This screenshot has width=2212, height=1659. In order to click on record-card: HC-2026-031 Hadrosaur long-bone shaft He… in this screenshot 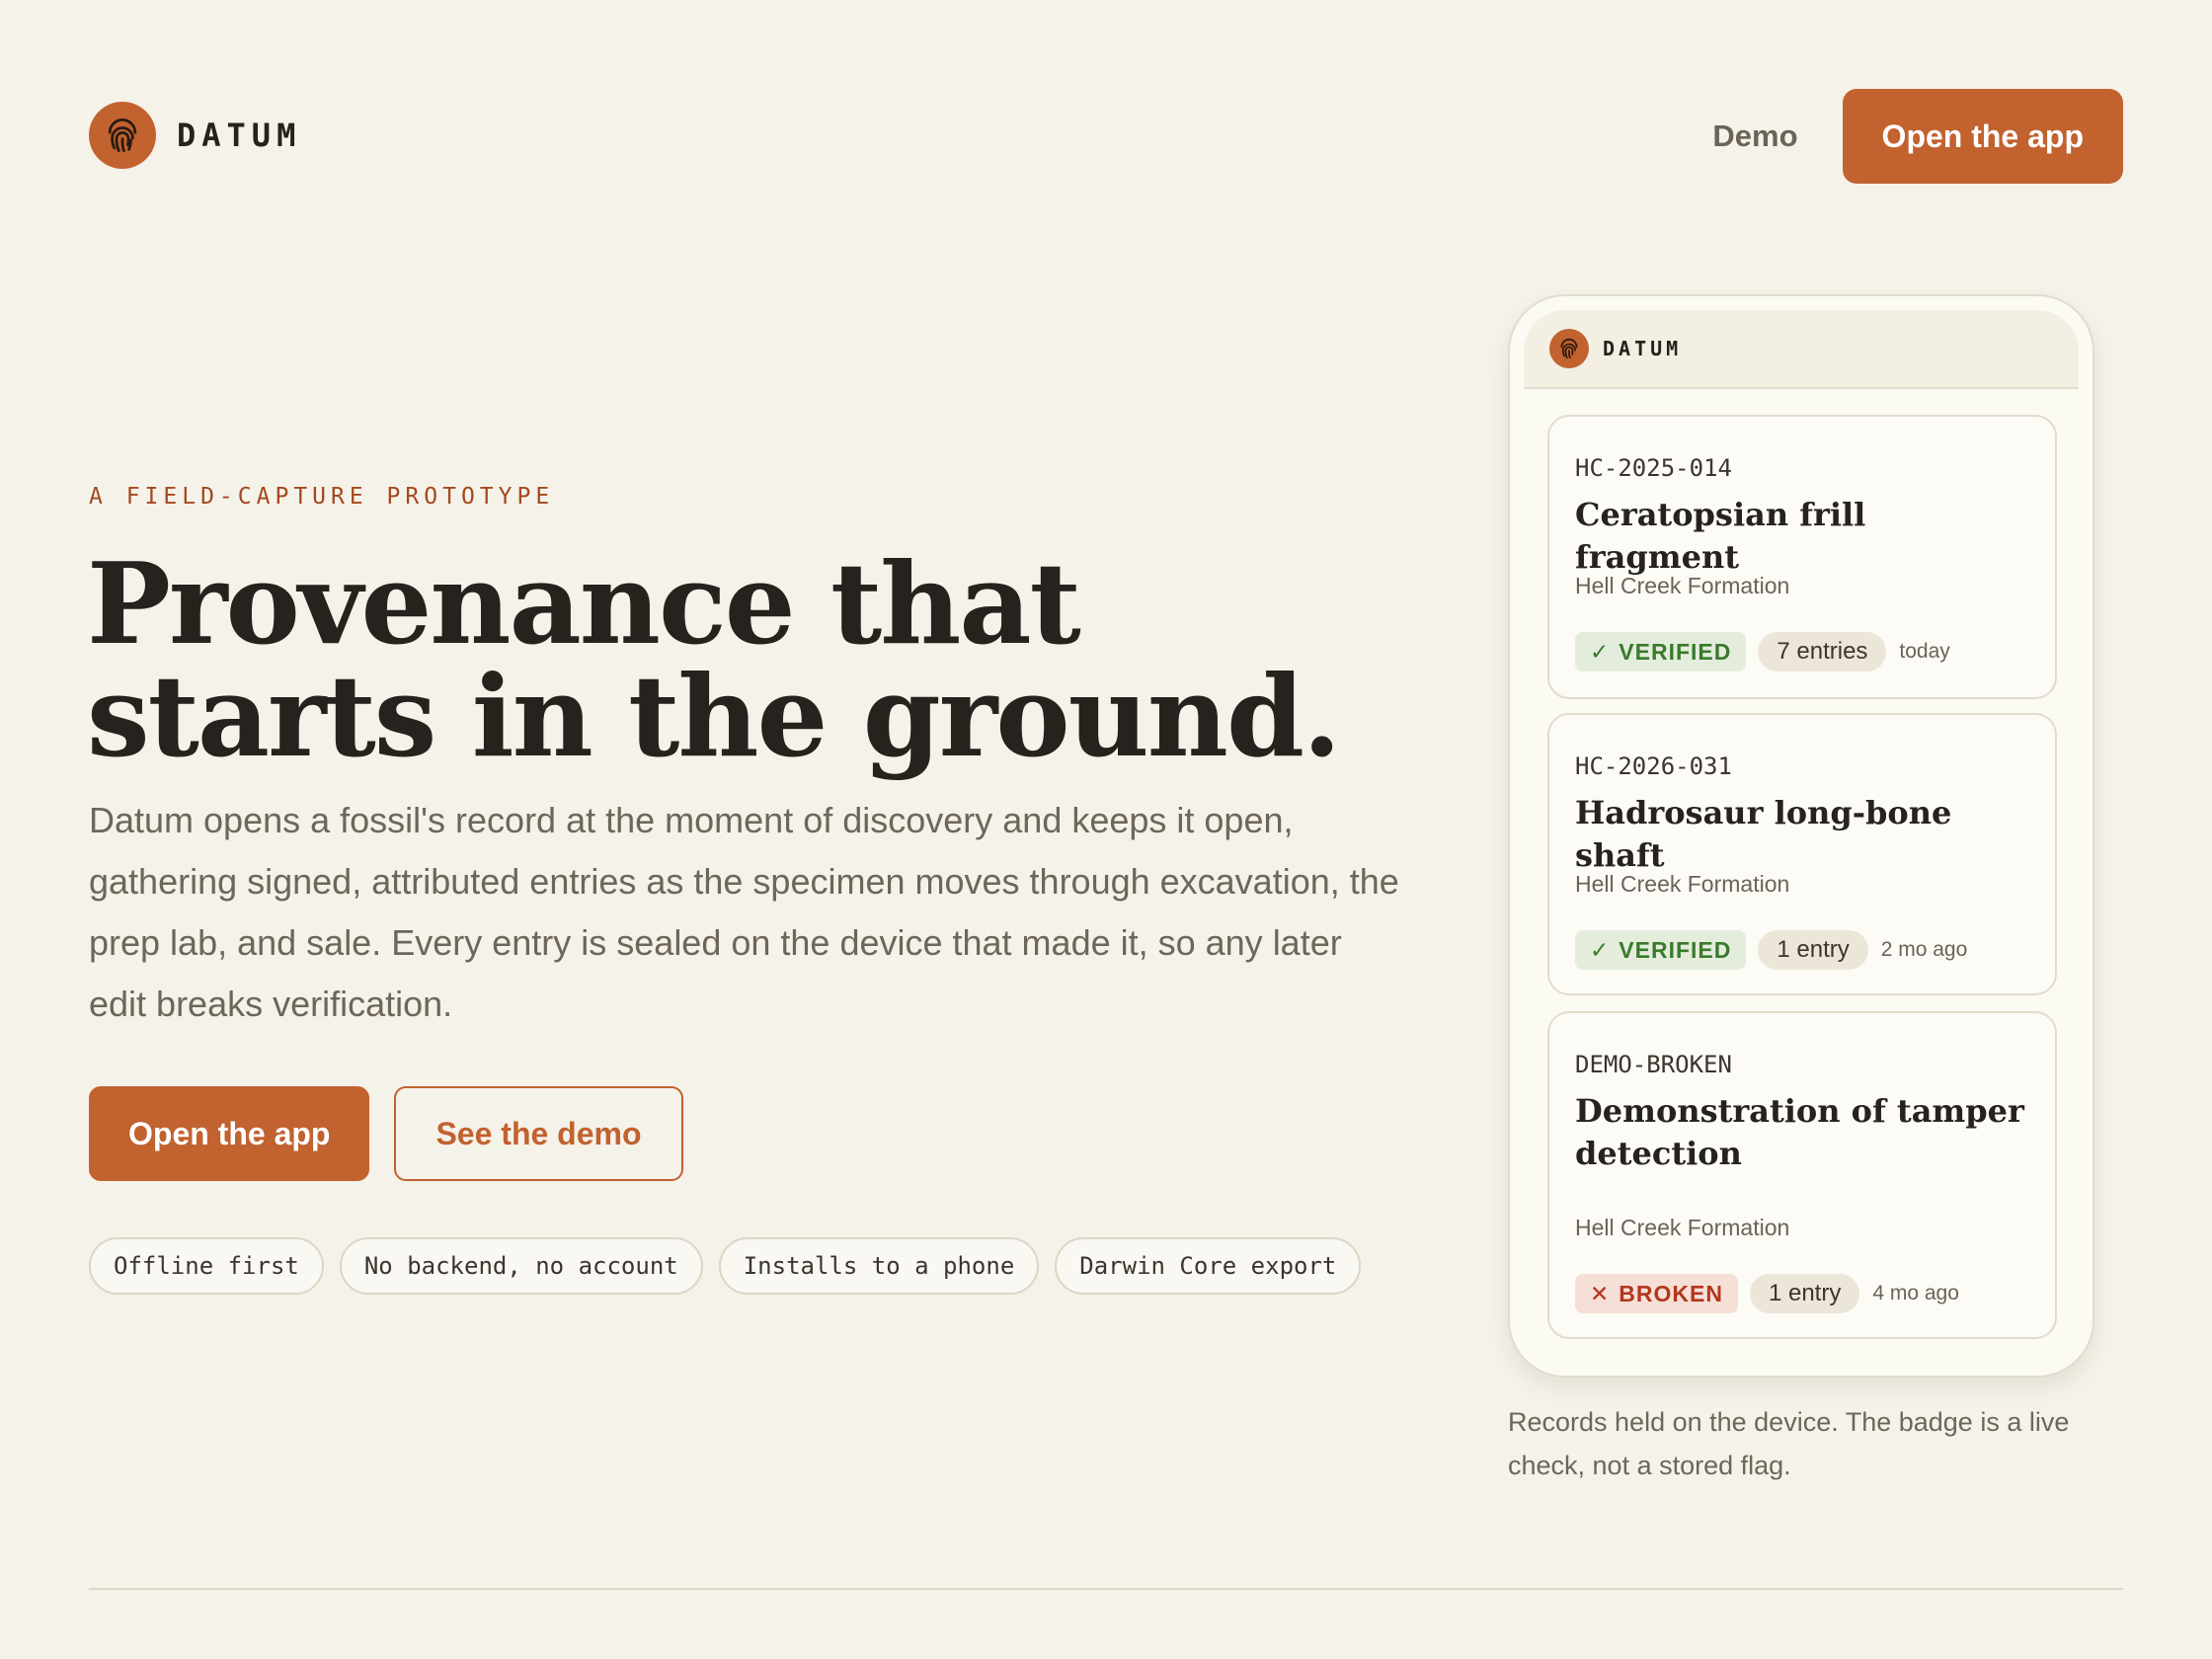, I will do `click(1802, 854)`.